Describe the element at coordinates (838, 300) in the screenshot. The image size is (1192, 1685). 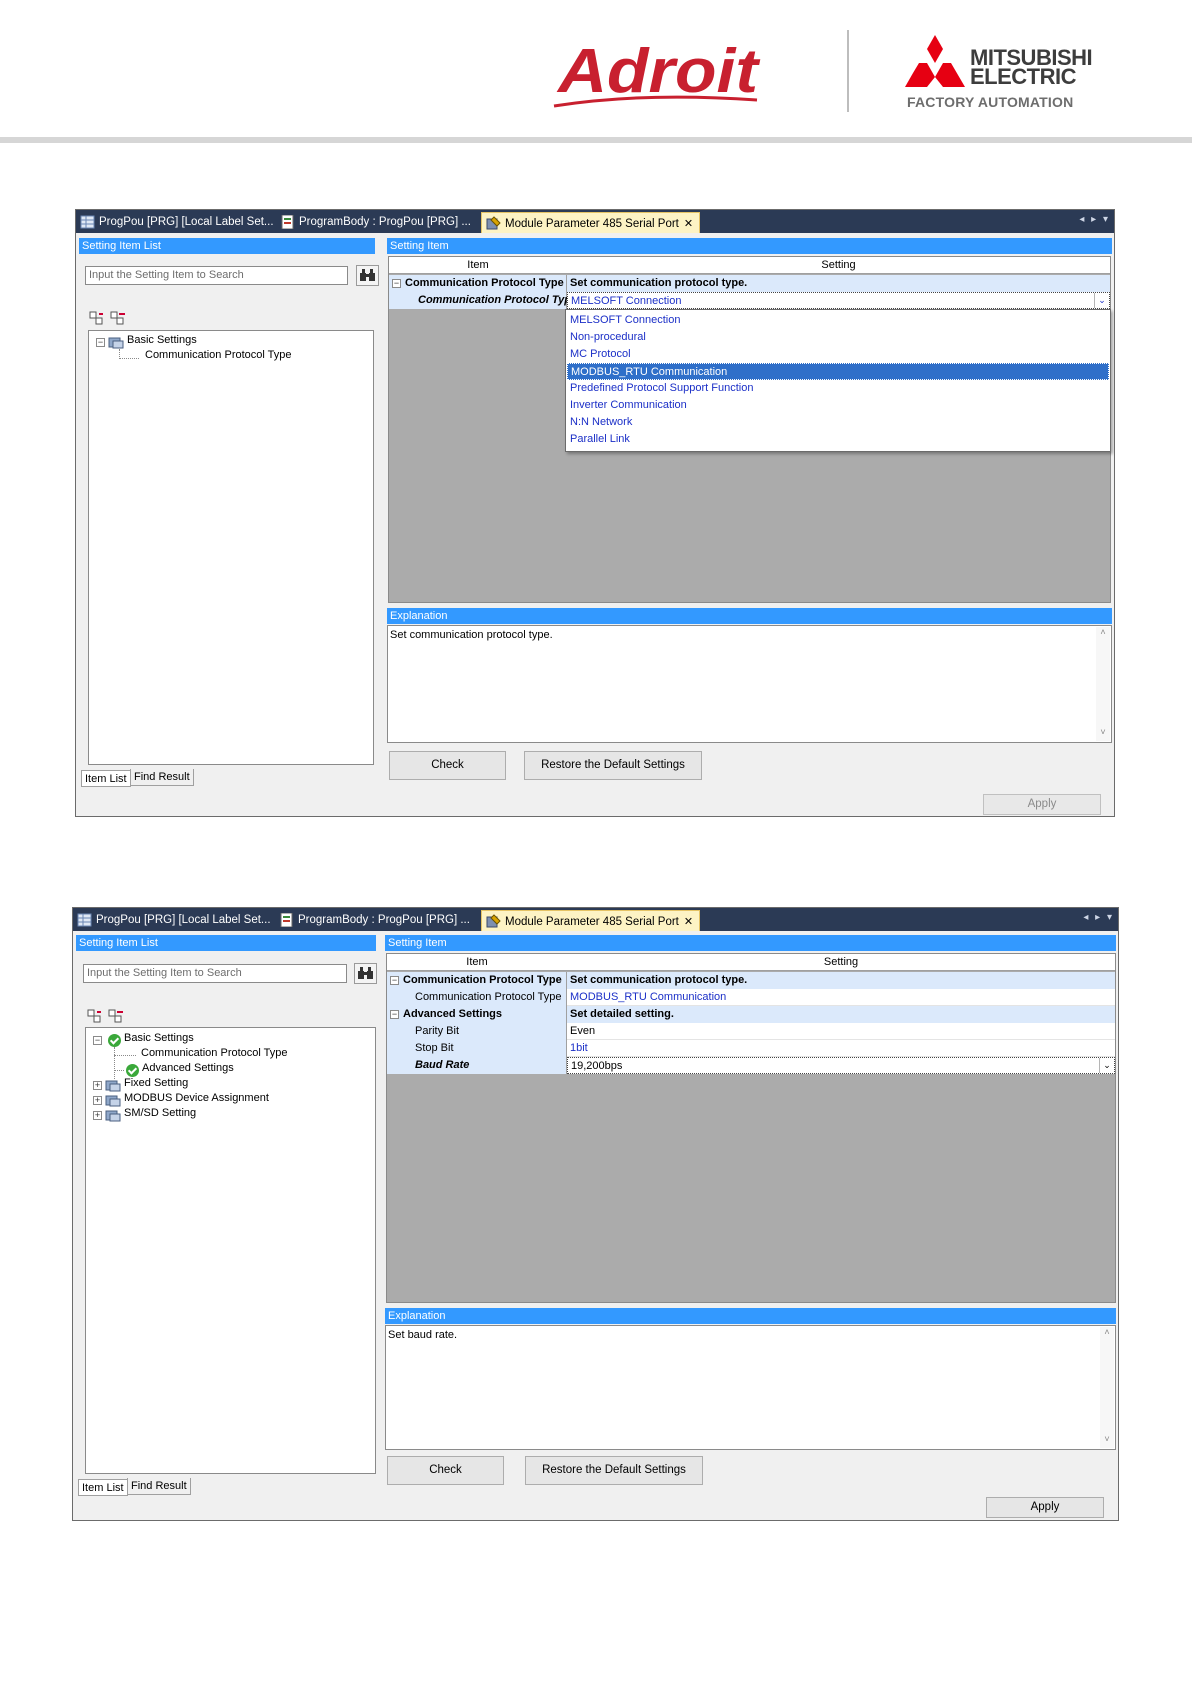
I see `protocol-type-select: MELSOFT Connection ⌄` at that location.